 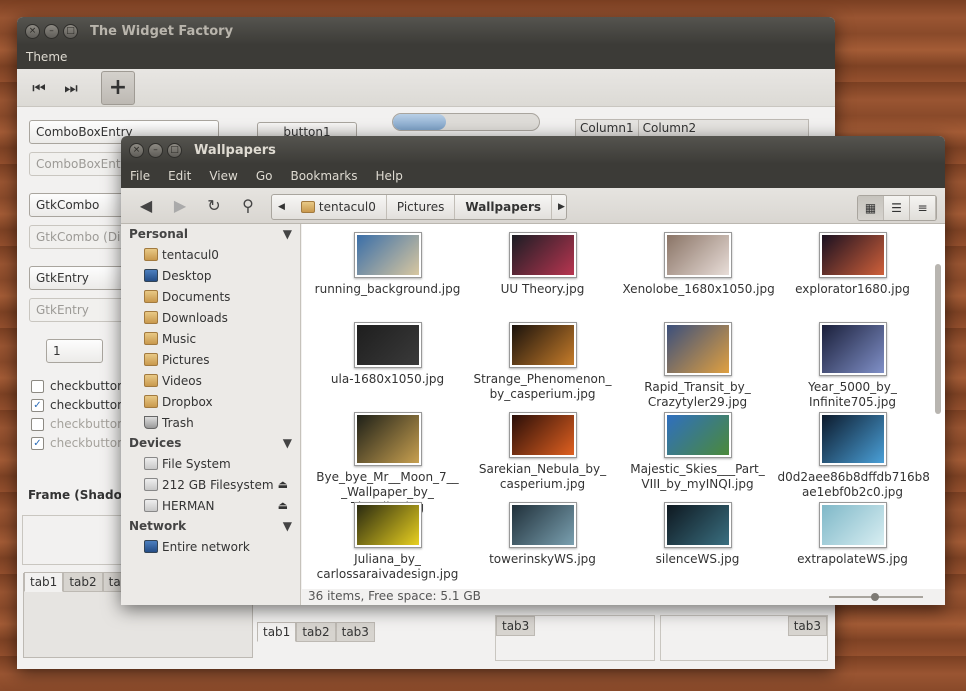 What do you see at coordinates (426, 31) in the screenshot?
I see `wf-titlebar: × – □ The Widget Factory` at bounding box center [426, 31].